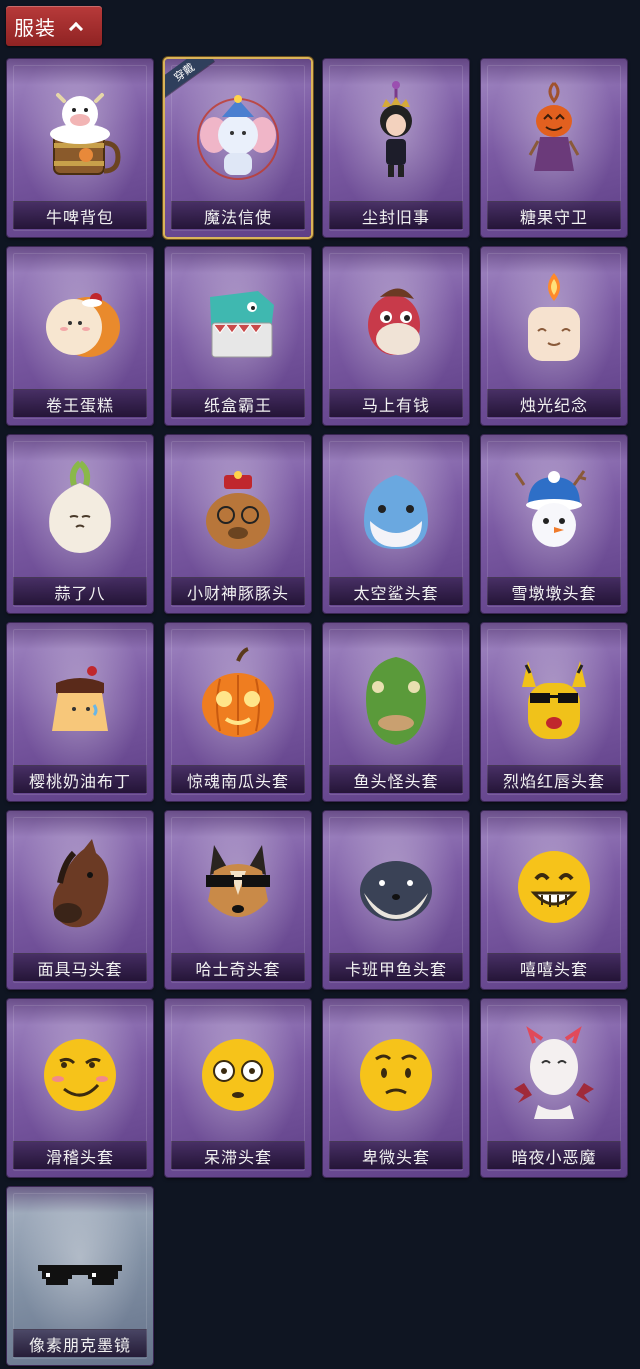 This screenshot has height=1369, width=640. What do you see at coordinates (396, 887) in the screenshot?
I see `seal-head-icon` at bounding box center [396, 887].